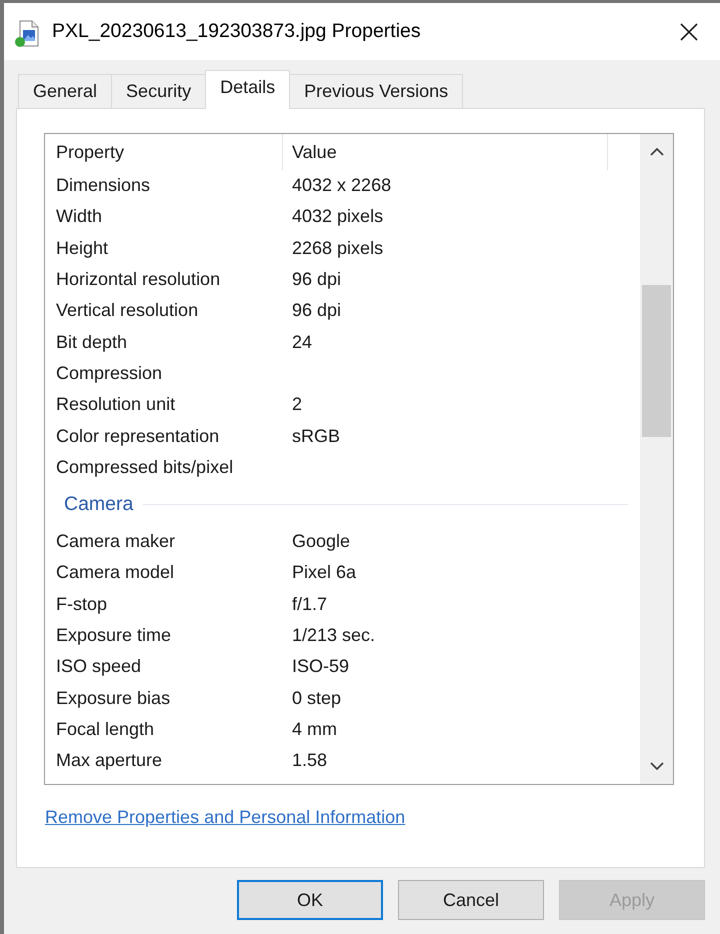 The height and width of the screenshot is (934, 720). I want to click on chevron-down-icon, so click(657, 766).